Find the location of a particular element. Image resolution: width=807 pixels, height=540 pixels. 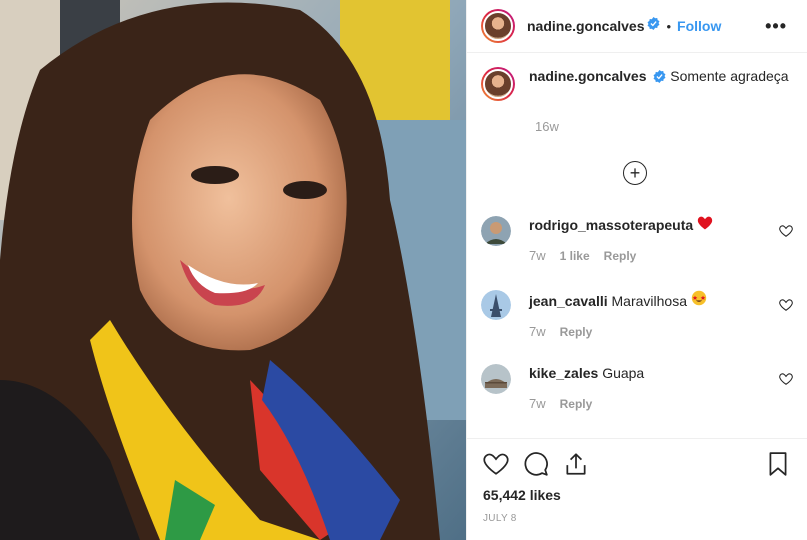

comment-username: jean_cavalli is located at coordinates (568, 301).